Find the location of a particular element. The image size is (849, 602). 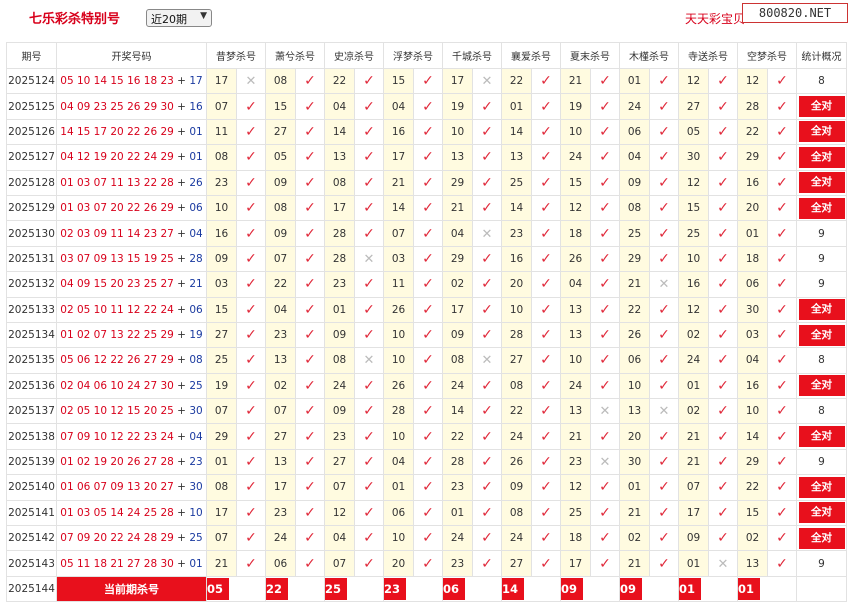

main-numbers: 07 09 20 22 24 28 29 is located at coordinates (117, 538).